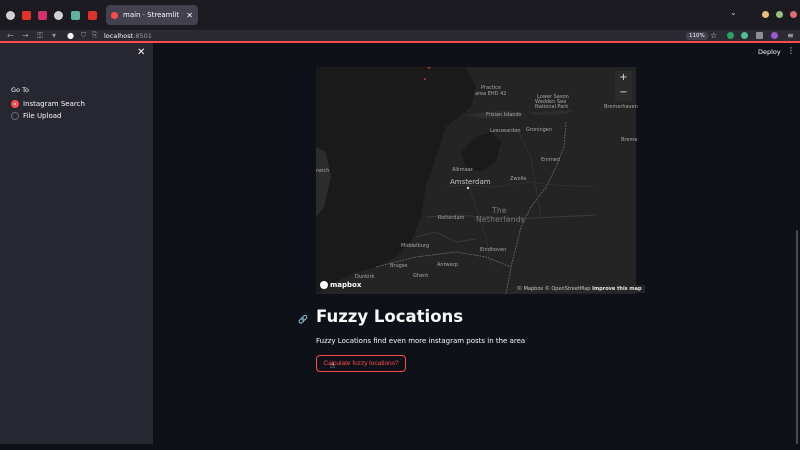 Image resolution: width=800 pixels, height=450 pixels. I want to click on pinned-tab-github, so click(10, 15).